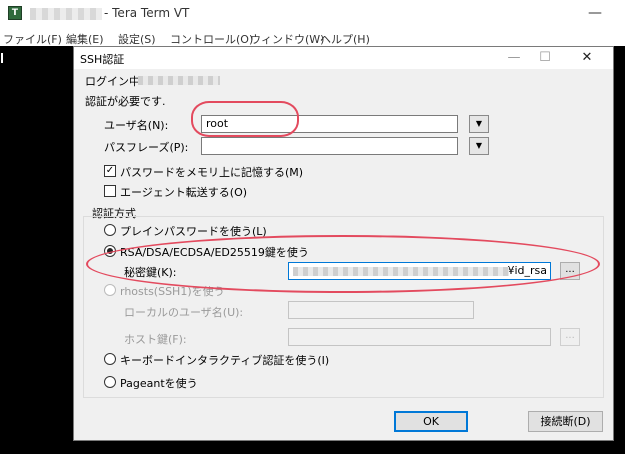  What do you see at coordinates (114, 81) in the screenshot?
I see `login-label: ログイン中:` at bounding box center [114, 81].